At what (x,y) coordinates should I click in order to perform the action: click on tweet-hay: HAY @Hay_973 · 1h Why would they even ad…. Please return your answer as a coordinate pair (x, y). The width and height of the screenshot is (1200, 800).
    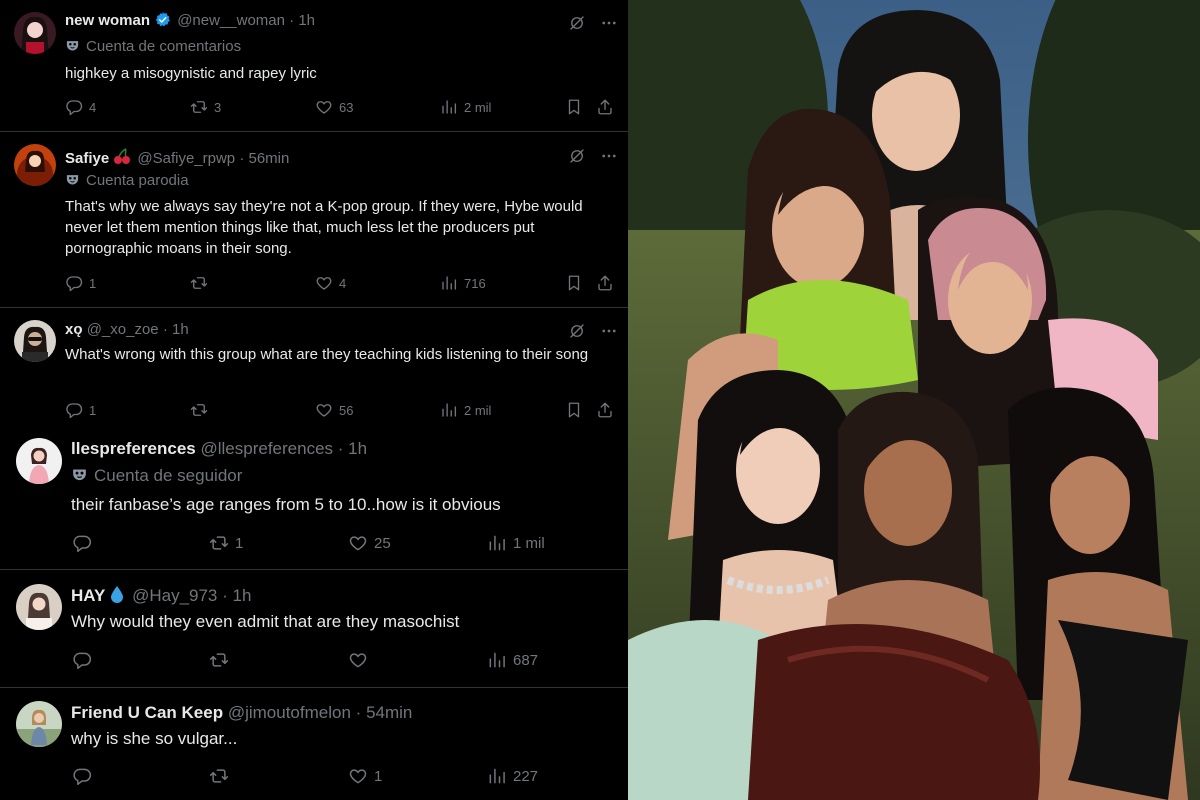
    Looking at the image, I should click on (314, 629).